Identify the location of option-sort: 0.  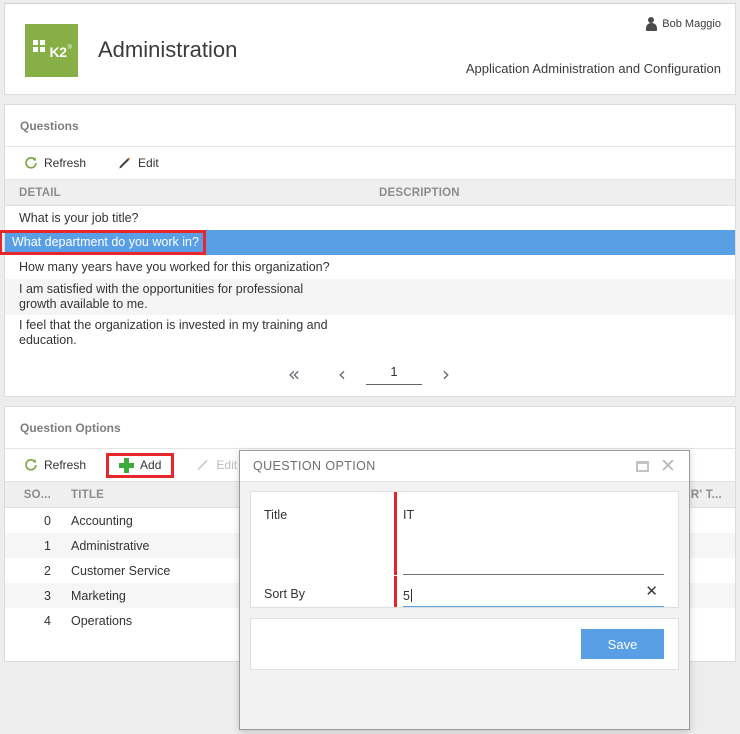
(47, 520).